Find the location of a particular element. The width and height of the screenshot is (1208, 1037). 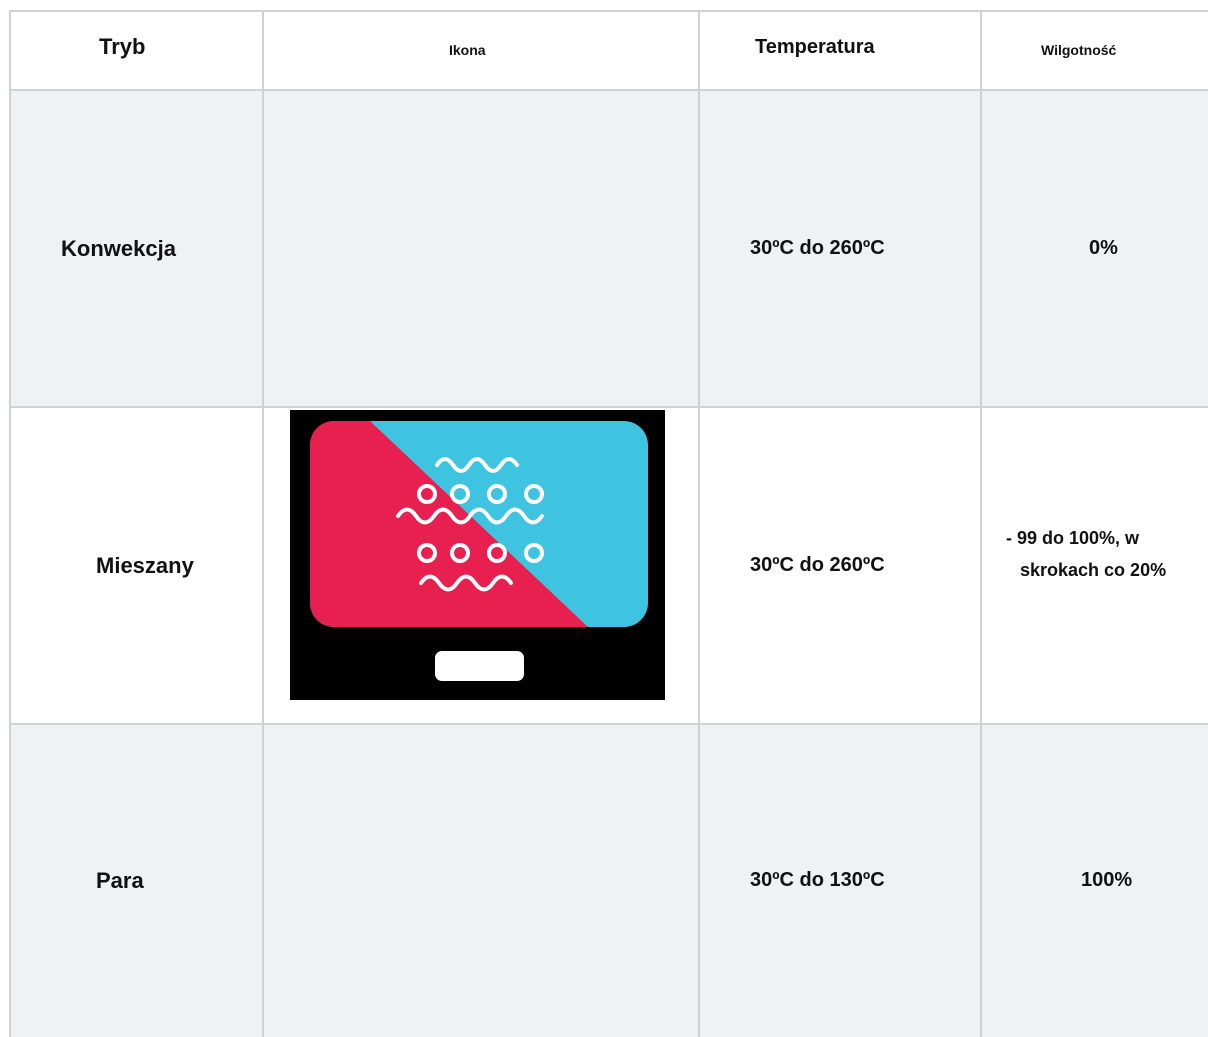

header-mode-label: Tryb is located at coordinates (122, 46).